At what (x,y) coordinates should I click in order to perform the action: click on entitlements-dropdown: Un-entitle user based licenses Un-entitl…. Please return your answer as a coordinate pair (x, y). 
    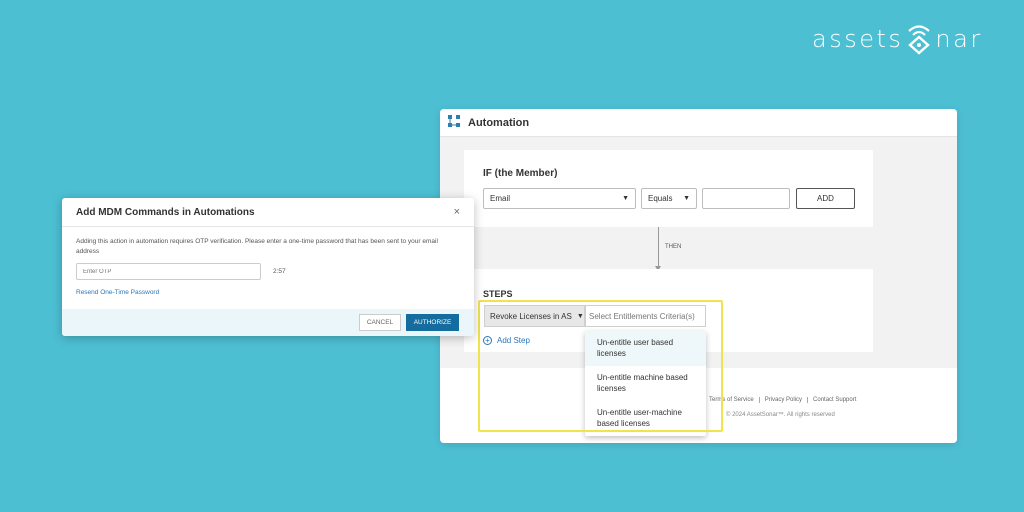
    Looking at the image, I should click on (645, 383).